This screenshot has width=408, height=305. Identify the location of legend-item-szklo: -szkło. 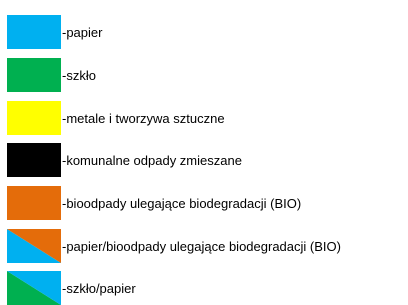
(51, 75).